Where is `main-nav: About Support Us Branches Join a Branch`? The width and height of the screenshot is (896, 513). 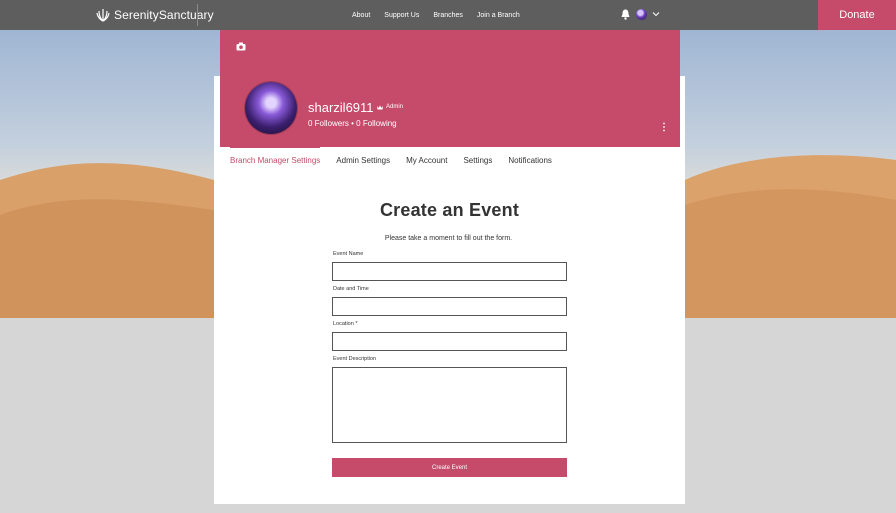 main-nav: About Support Us Branches Join a Branch is located at coordinates (443, 15).